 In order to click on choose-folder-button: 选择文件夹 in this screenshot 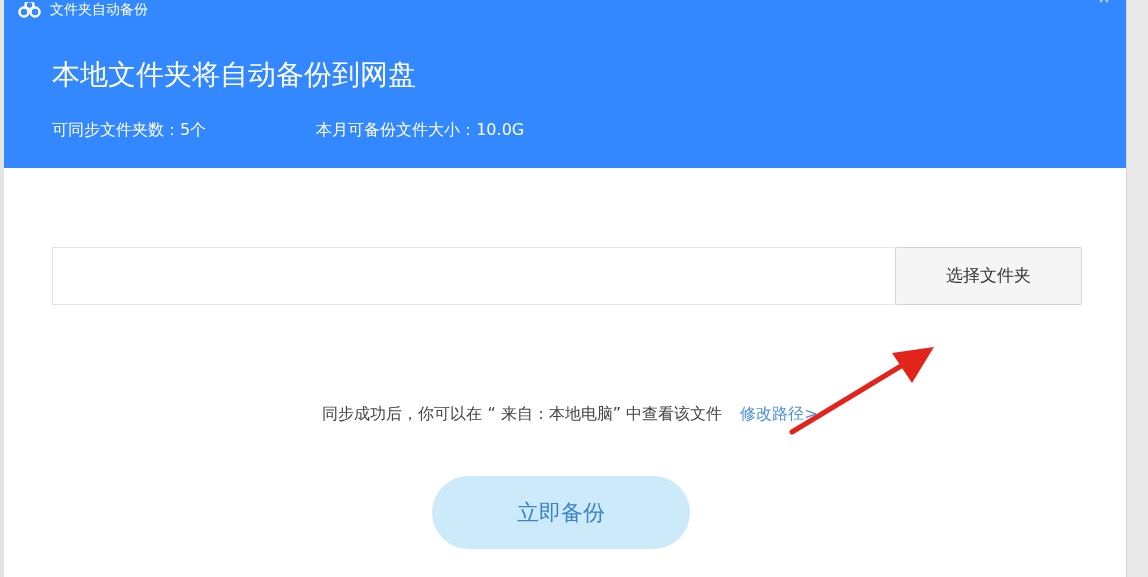, I will do `click(988, 276)`.